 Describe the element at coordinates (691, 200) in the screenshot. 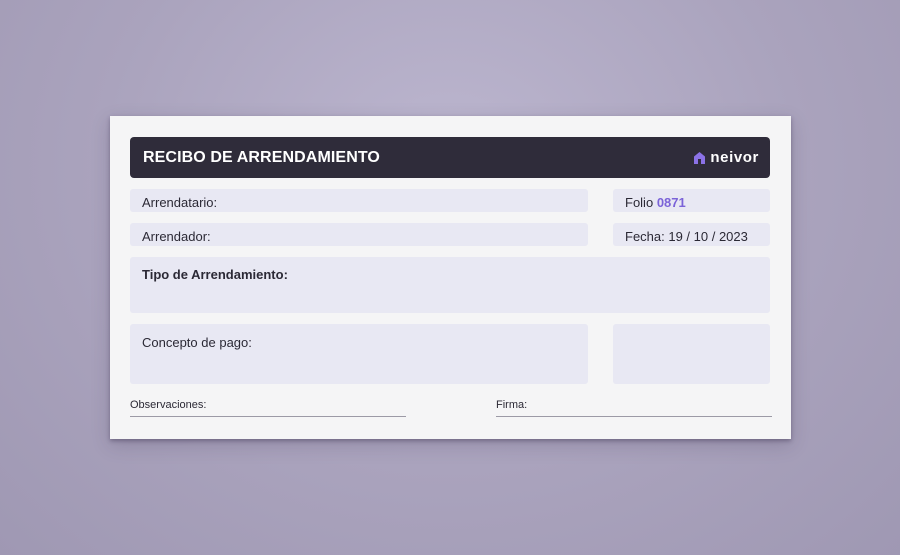

I see `folio-field: Folio 0871` at that location.